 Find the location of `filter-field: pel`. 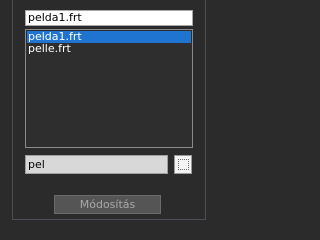

filter-field: pel is located at coordinates (96, 164).